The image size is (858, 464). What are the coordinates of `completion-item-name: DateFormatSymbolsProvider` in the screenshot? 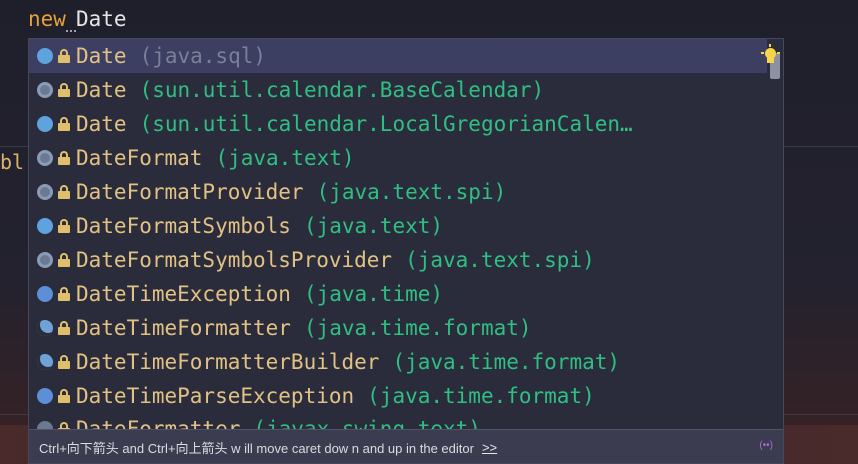 It's located at (234, 260).